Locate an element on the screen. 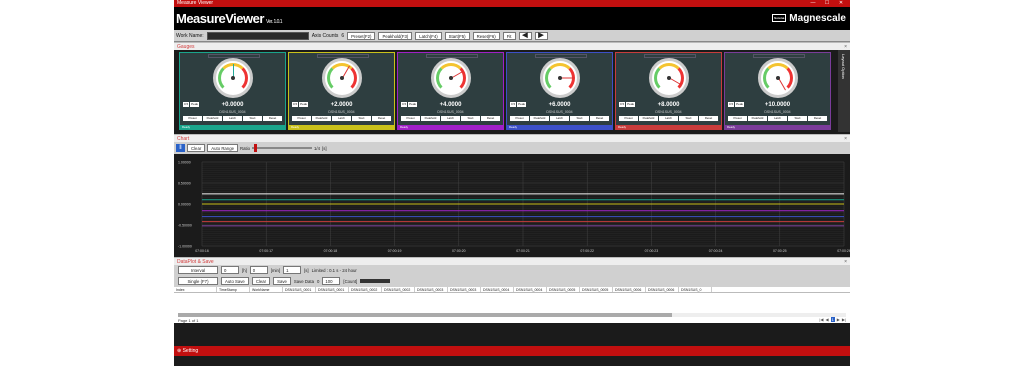 The width and height of the screenshot is (1024, 366). datalist-close-icon: × is located at coordinates (845, 262).